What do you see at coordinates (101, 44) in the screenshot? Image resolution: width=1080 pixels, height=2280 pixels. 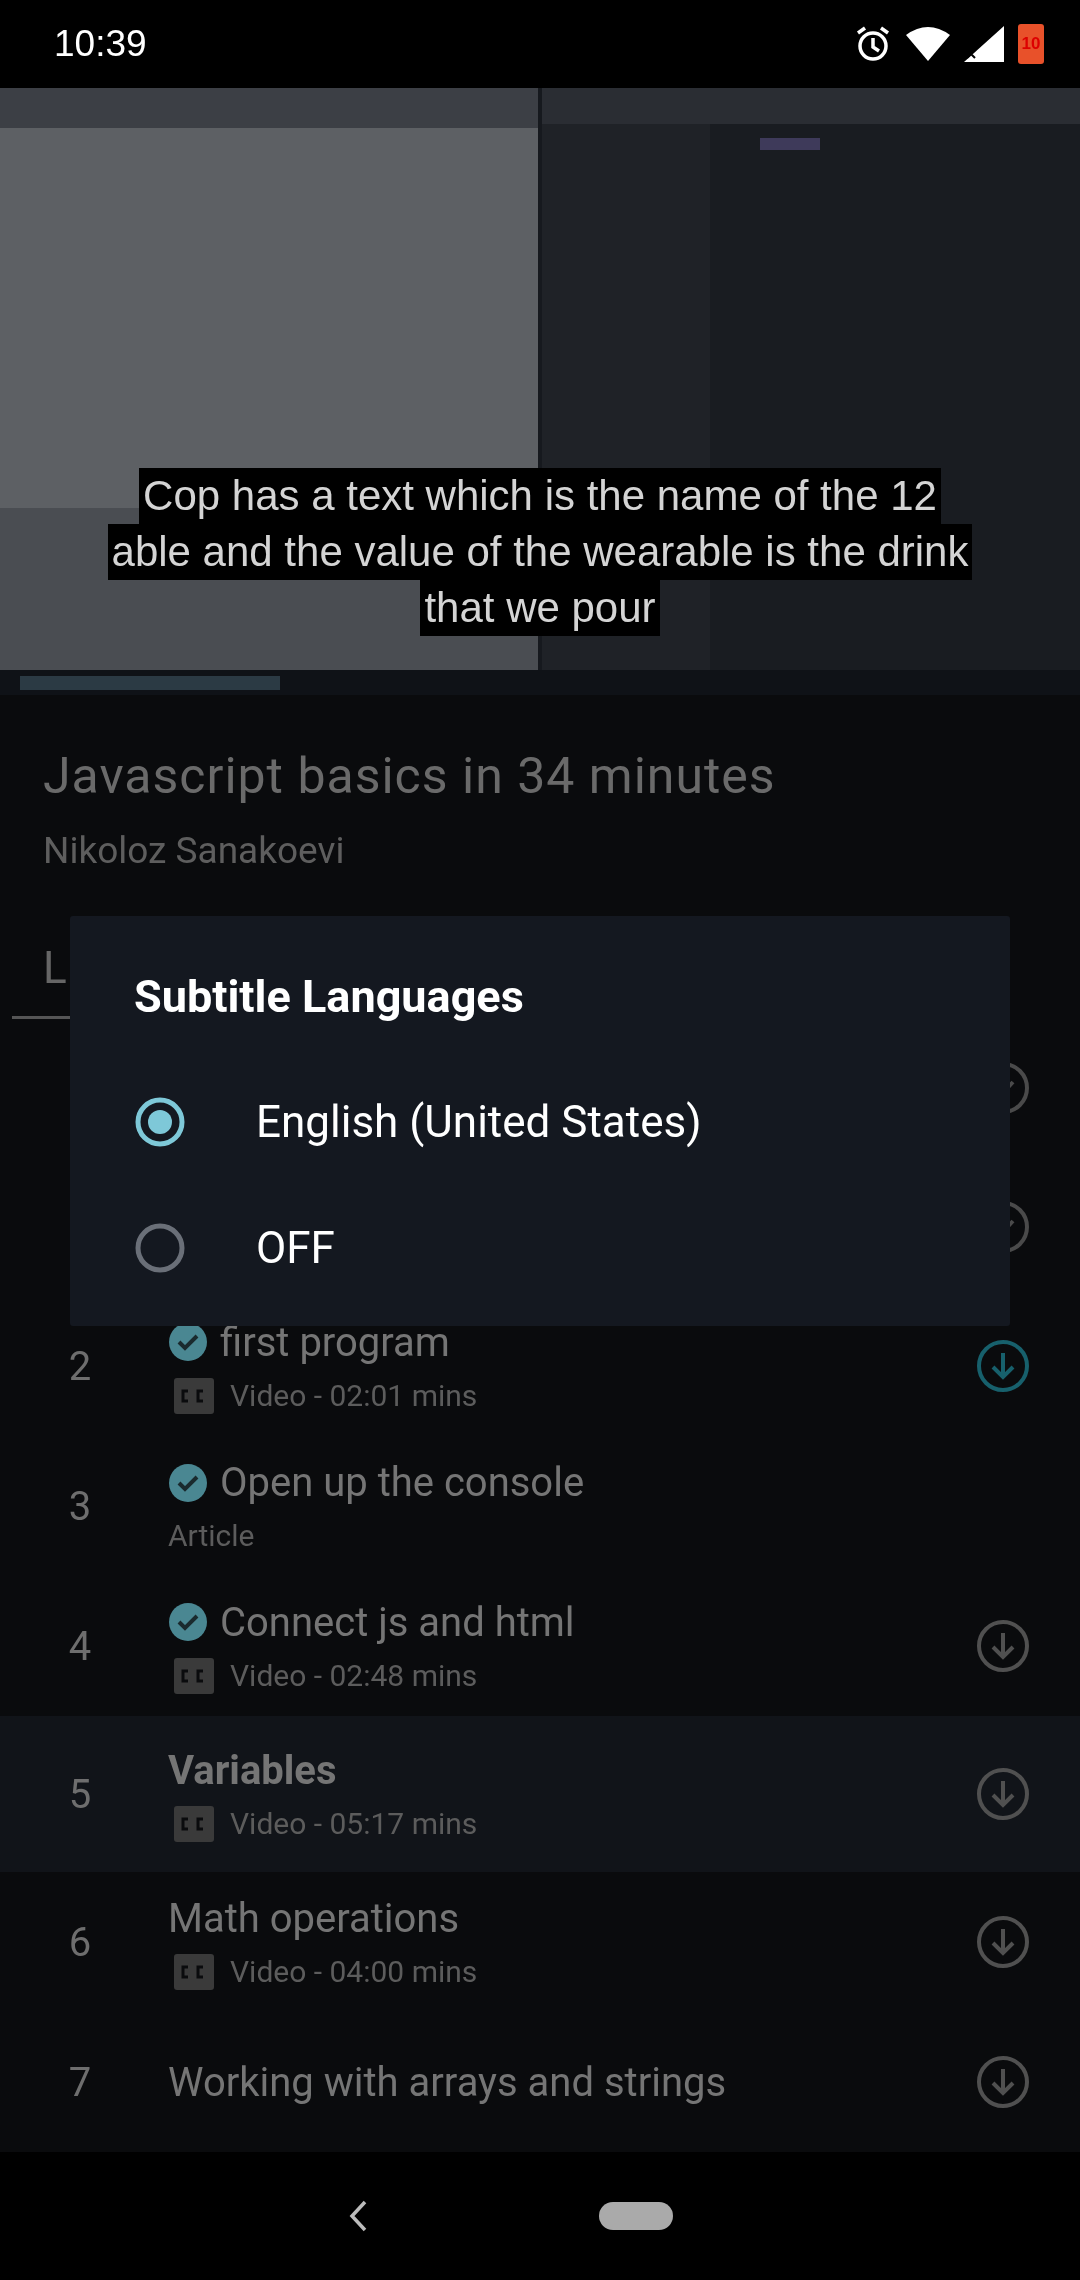 I see `status-time: 10:39` at bounding box center [101, 44].